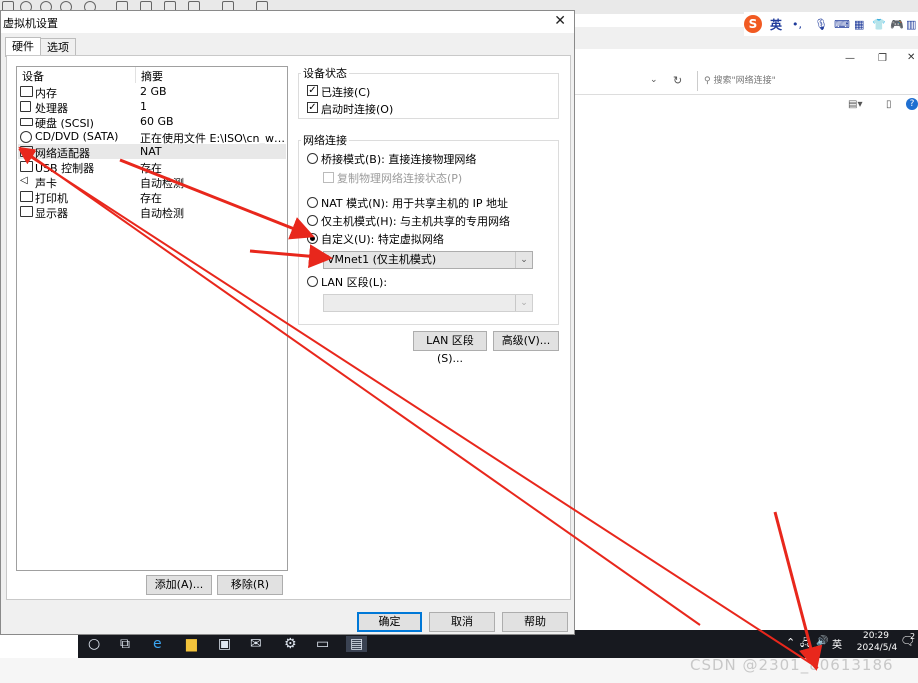 The height and width of the screenshot is (683, 918). What do you see at coordinates (287, 22) in the screenshot?
I see `dialog-titlebar: 虚拟机设置 ✕` at bounding box center [287, 22].